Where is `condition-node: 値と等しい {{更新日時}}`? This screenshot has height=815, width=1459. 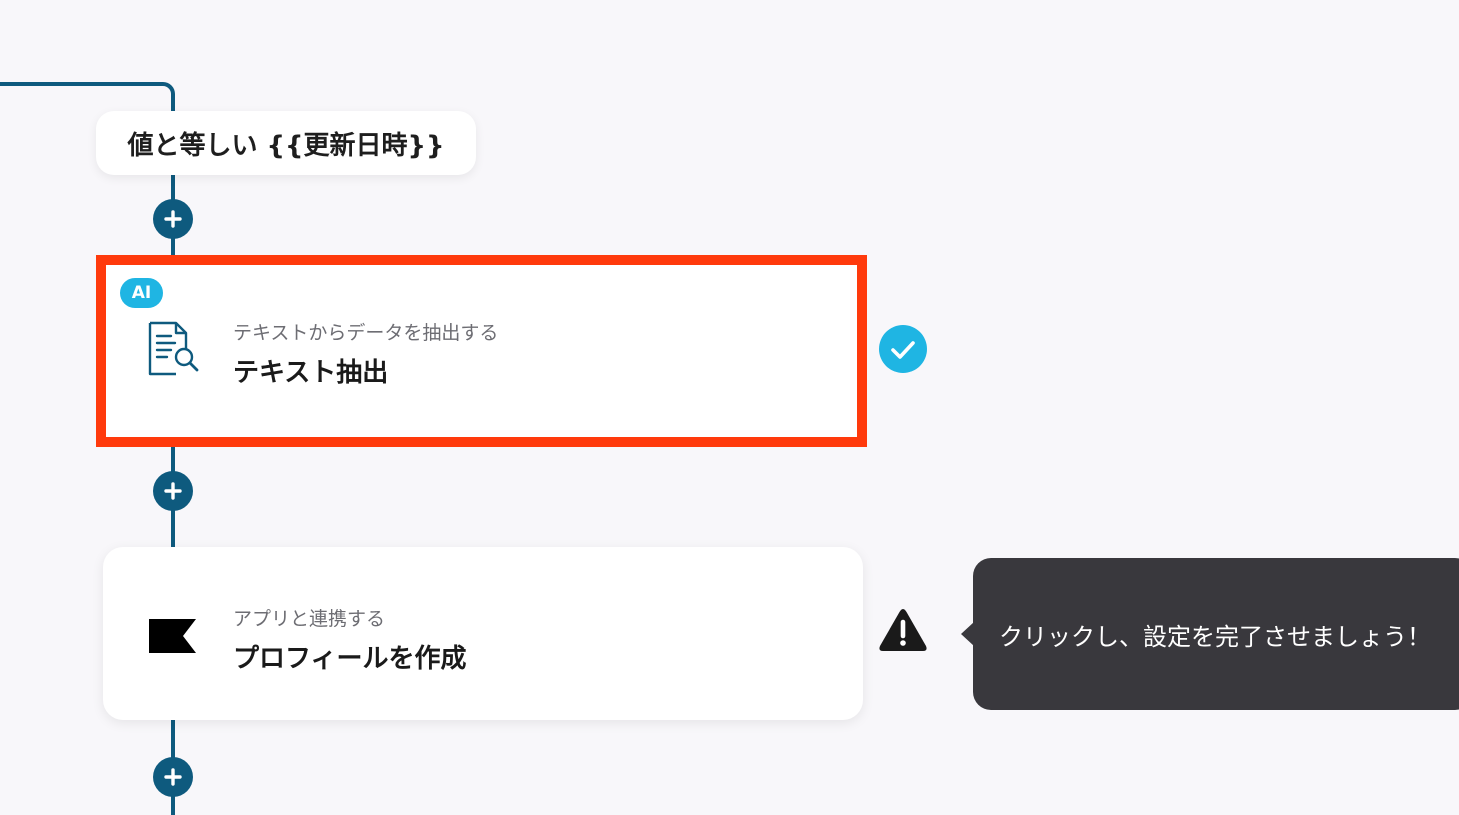
condition-node: 値と等しい {{更新日時}} is located at coordinates (286, 143).